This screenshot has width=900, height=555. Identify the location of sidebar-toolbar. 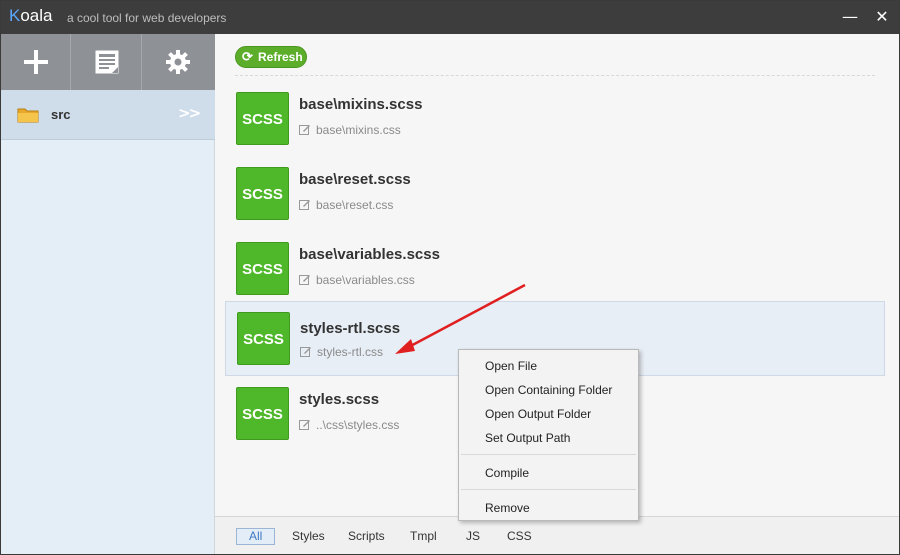
(108, 62).